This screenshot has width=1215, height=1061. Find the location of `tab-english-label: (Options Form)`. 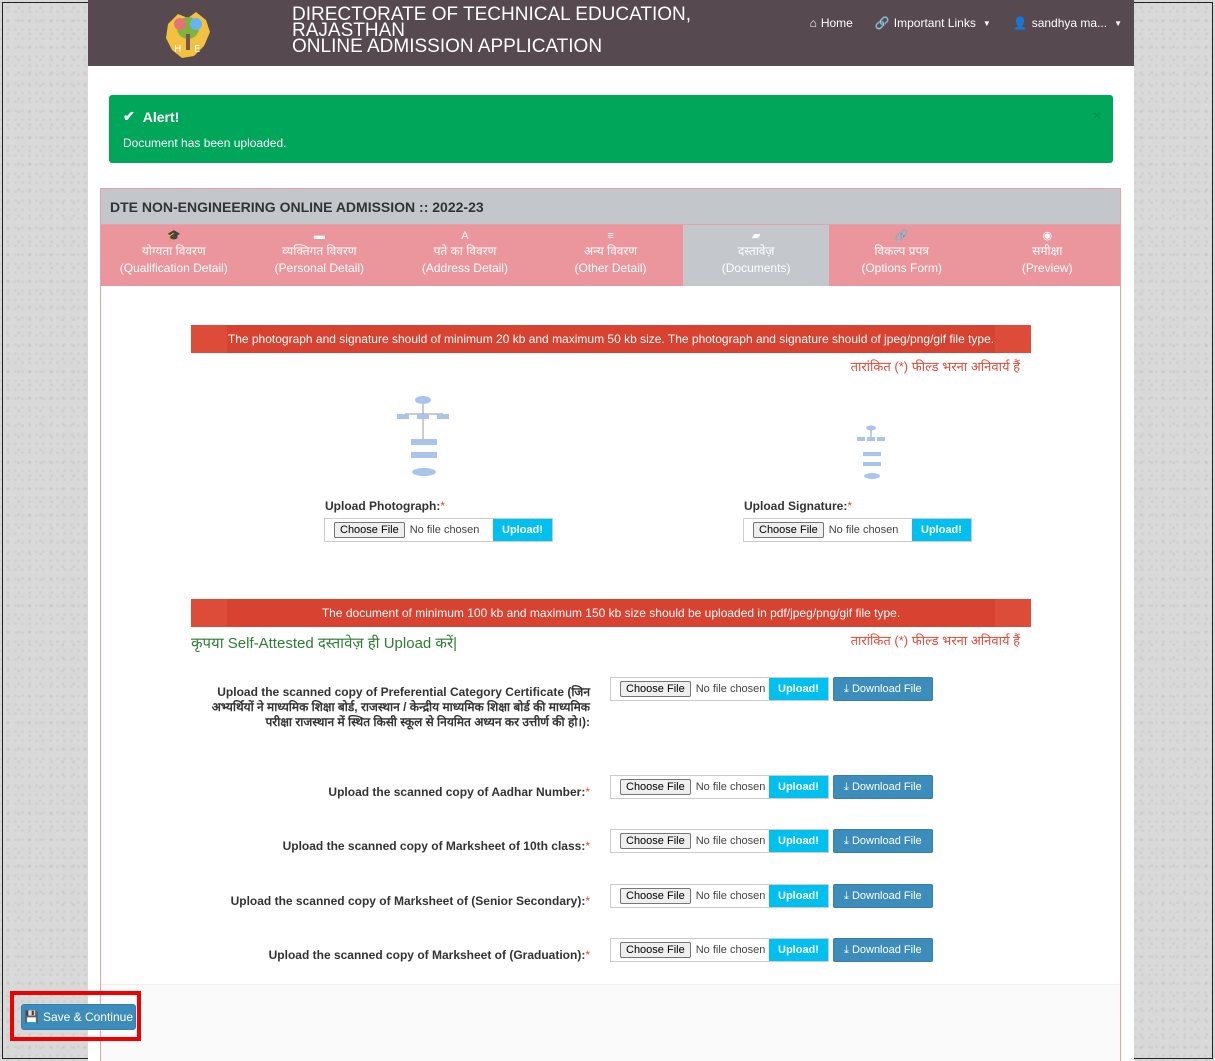

tab-english-label: (Options Form) is located at coordinates (902, 268).